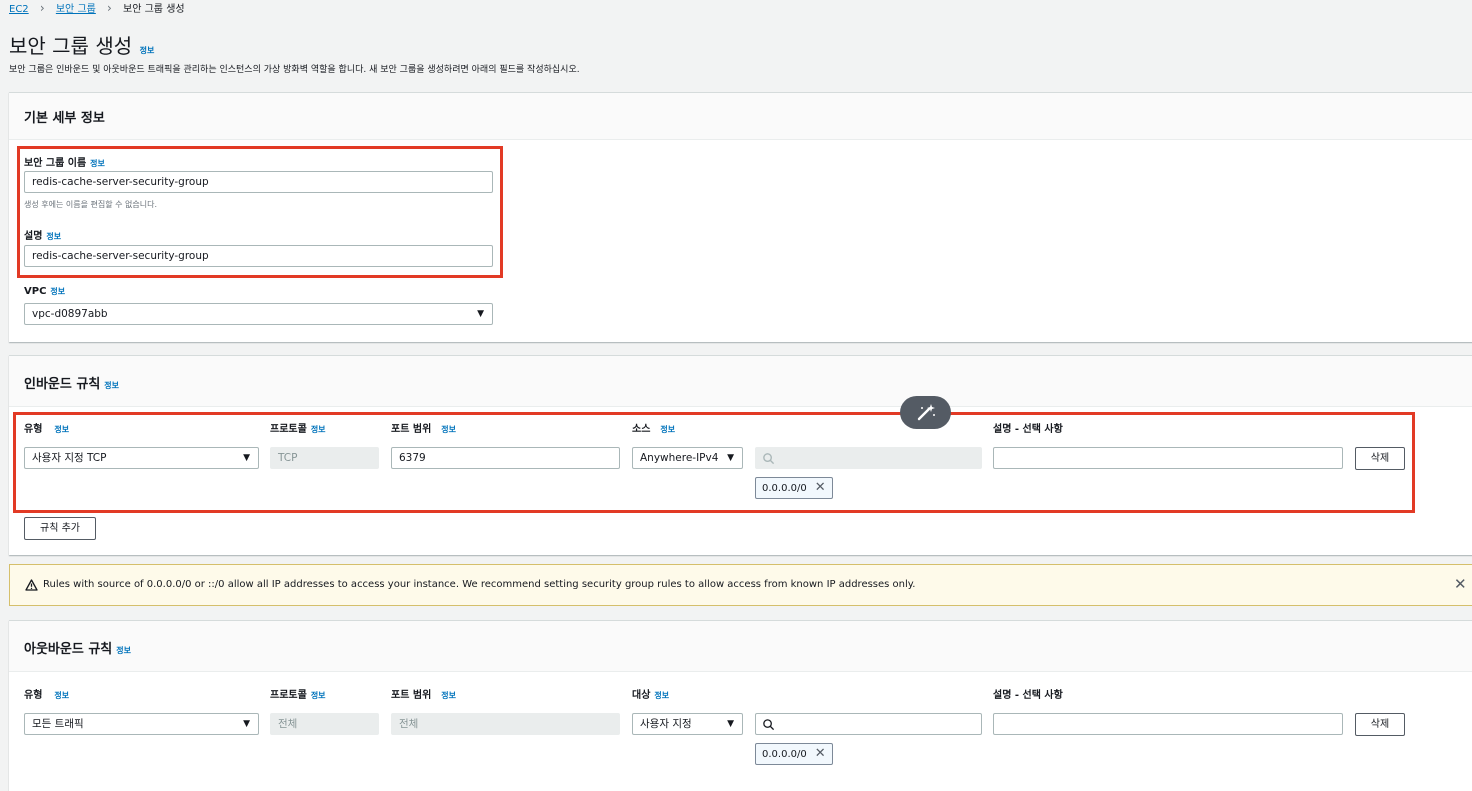  I want to click on outbound-port-info-link: 정보, so click(448, 695).